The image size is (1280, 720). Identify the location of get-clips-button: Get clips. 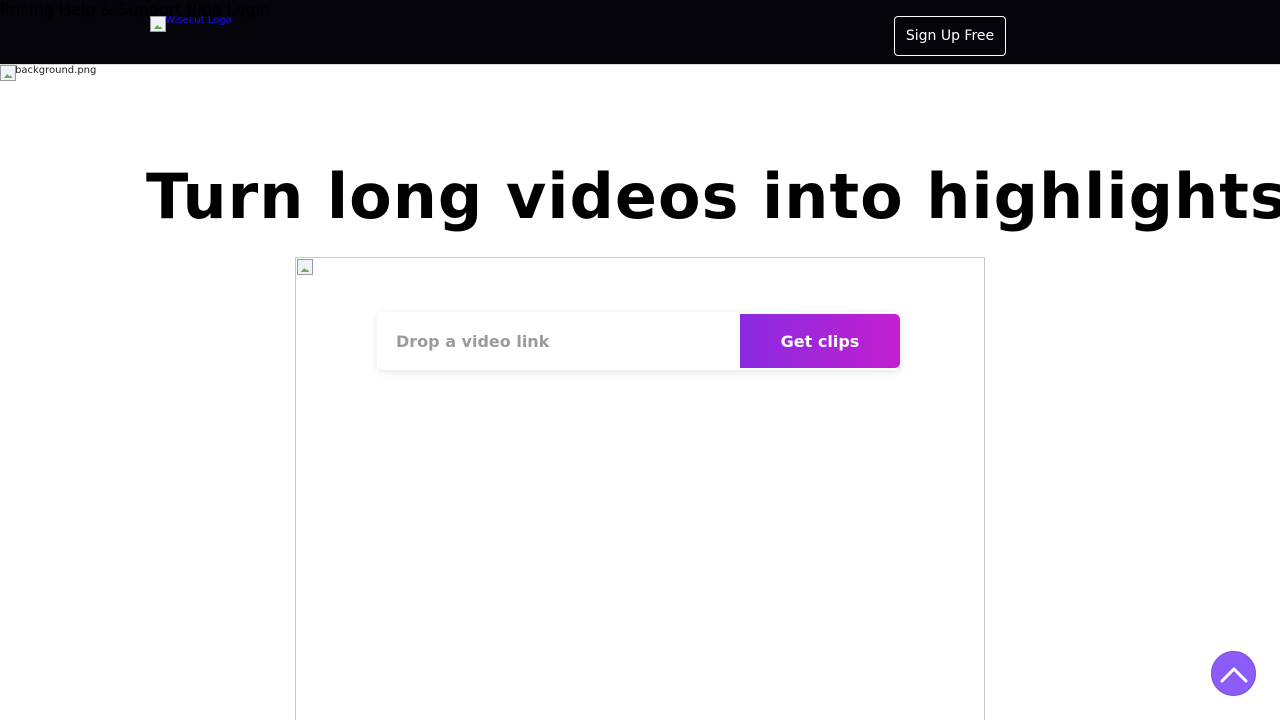
(820, 341).